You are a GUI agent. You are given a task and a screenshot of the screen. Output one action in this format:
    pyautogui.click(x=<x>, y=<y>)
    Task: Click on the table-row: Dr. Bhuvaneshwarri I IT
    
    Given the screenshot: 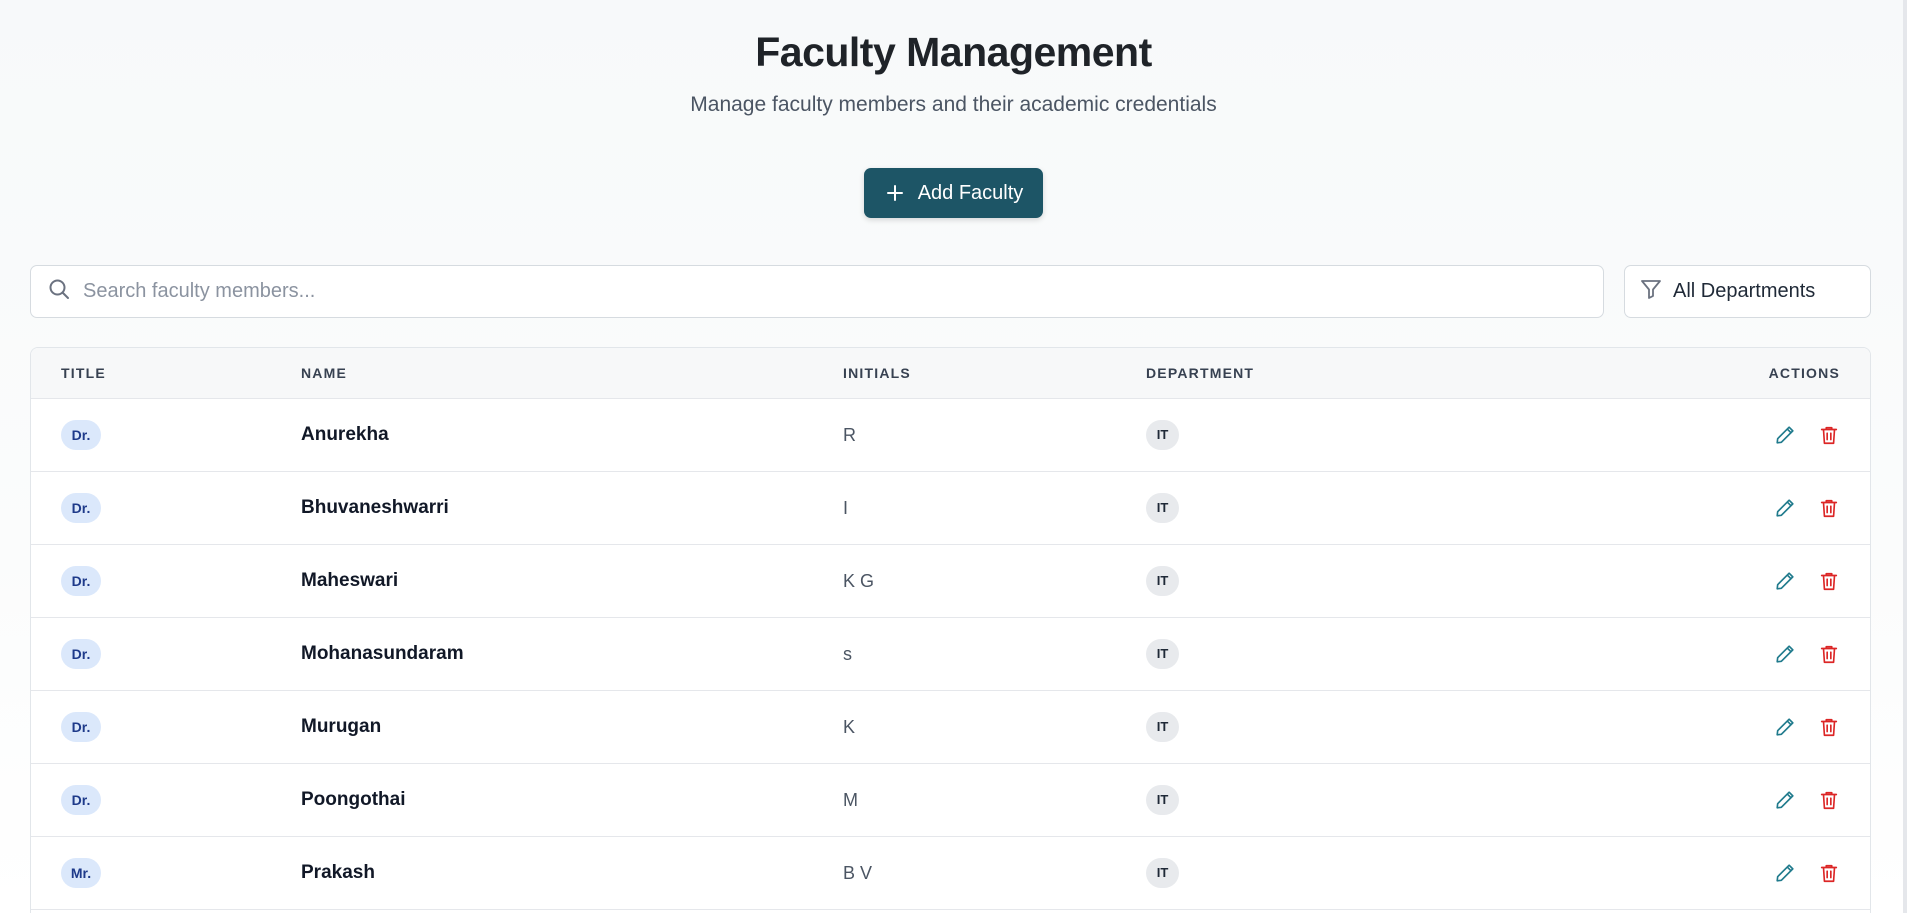 What is the action you would take?
    pyautogui.click(x=950, y=508)
    